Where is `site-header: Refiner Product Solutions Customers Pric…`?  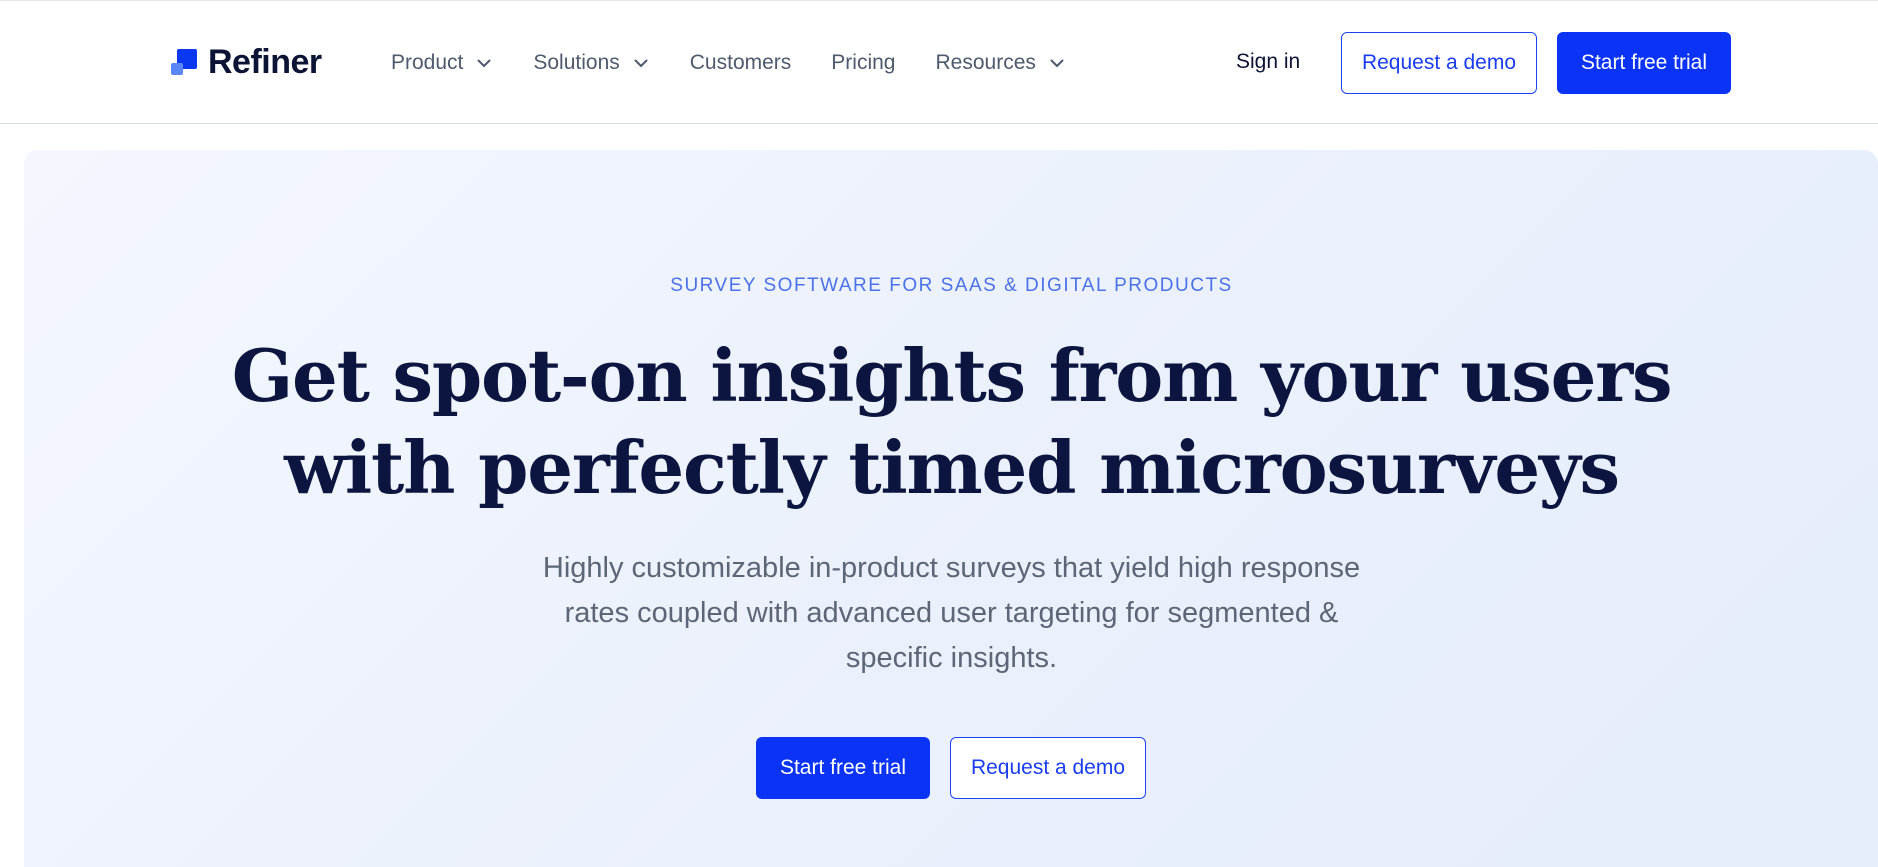
site-header: Refiner Product Solutions Customers Pric… is located at coordinates (939, 62).